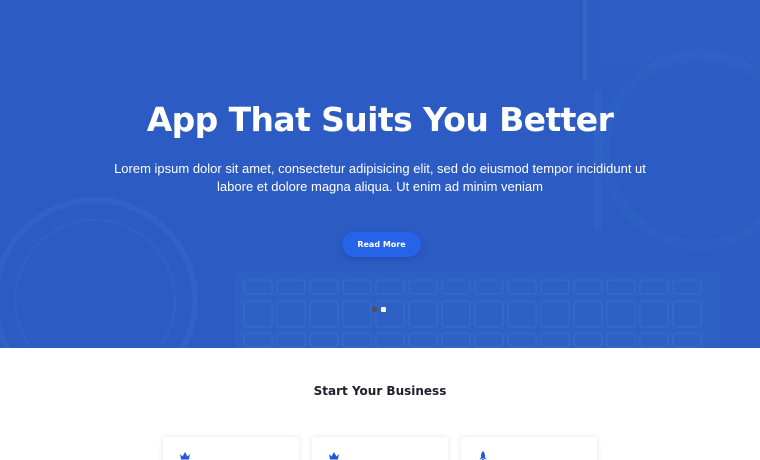 This screenshot has height=460, width=760. What do you see at coordinates (381, 244) in the screenshot?
I see `read-more-button: Read More` at bounding box center [381, 244].